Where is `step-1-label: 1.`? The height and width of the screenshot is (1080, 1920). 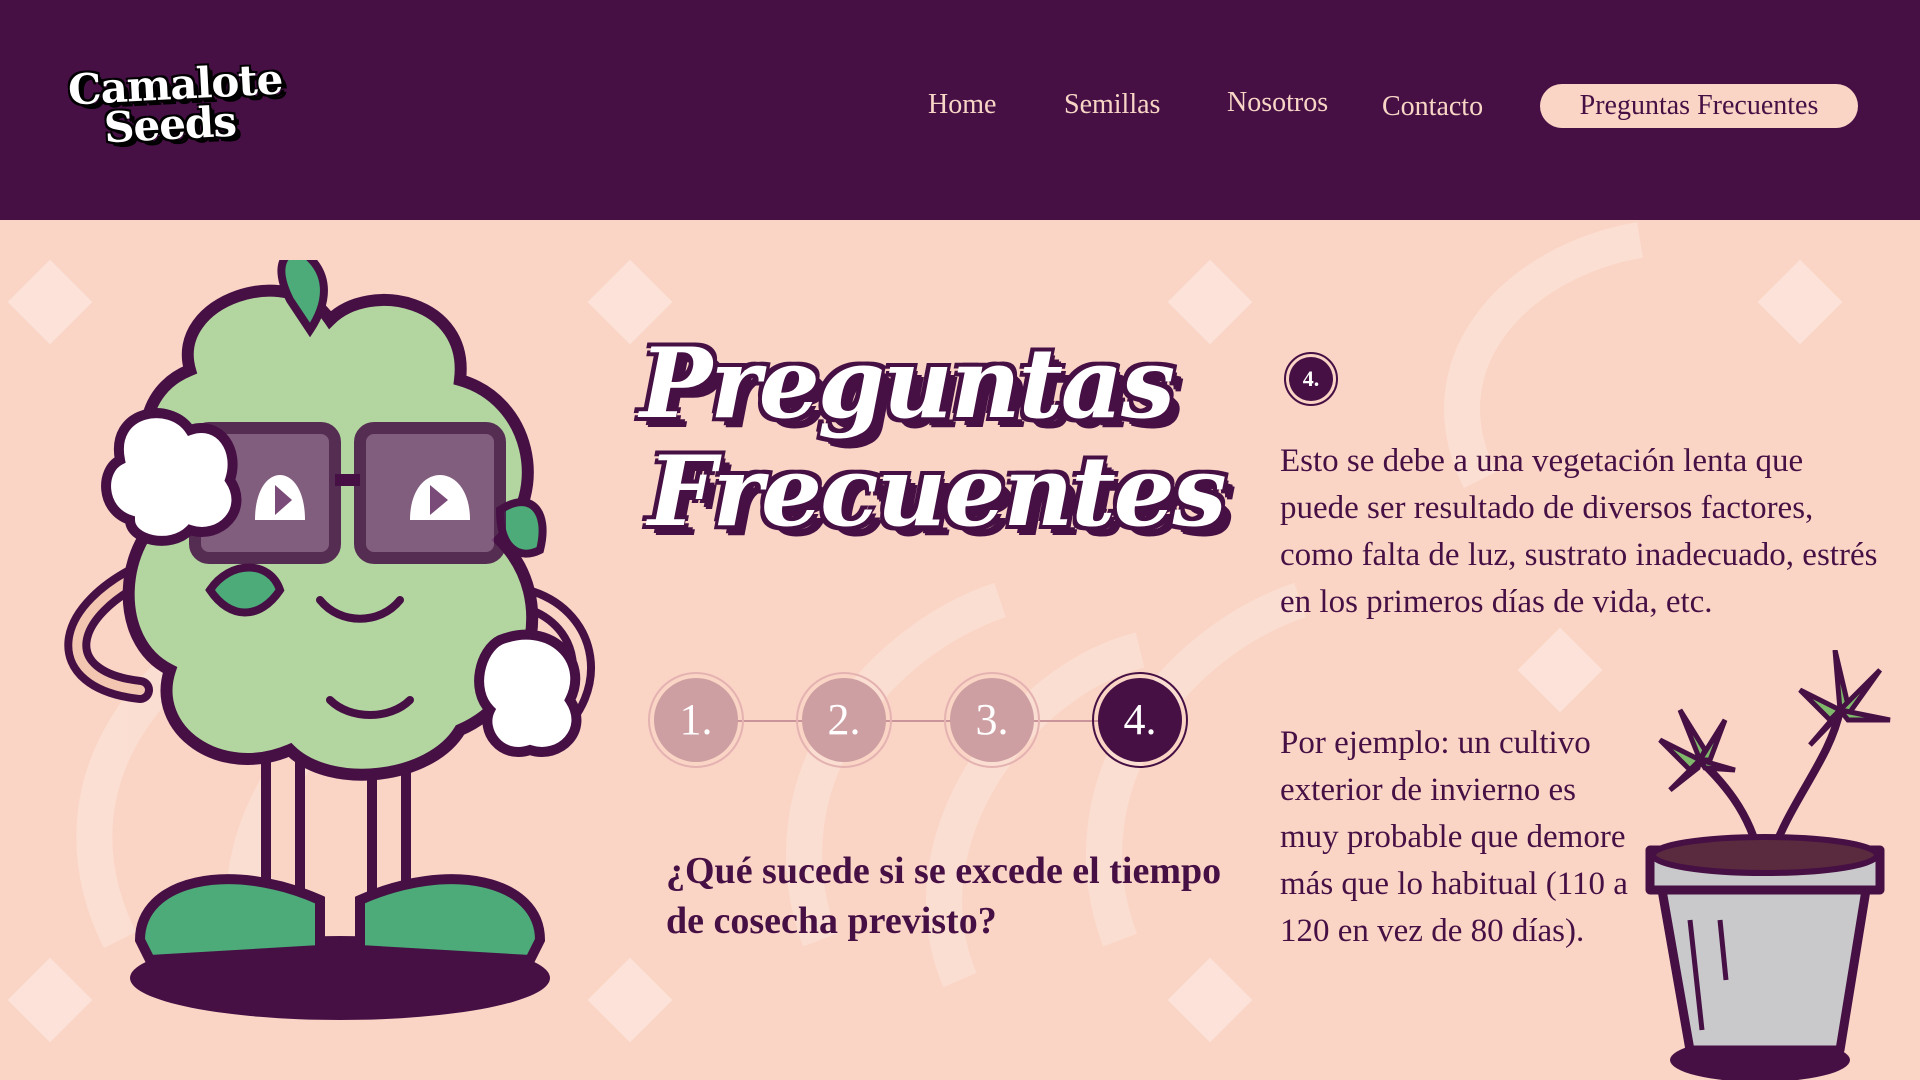
step-1-label: 1. is located at coordinates (696, 720).